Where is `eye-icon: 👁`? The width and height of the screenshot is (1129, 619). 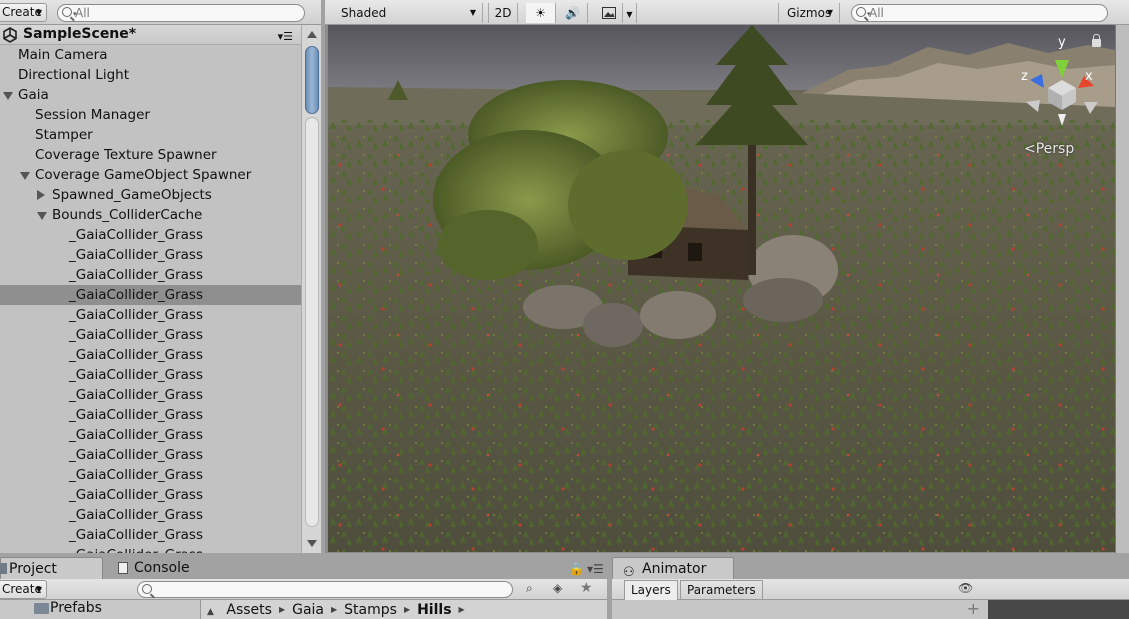 eye-icon: 👁 is located at coordinates (965, 588).